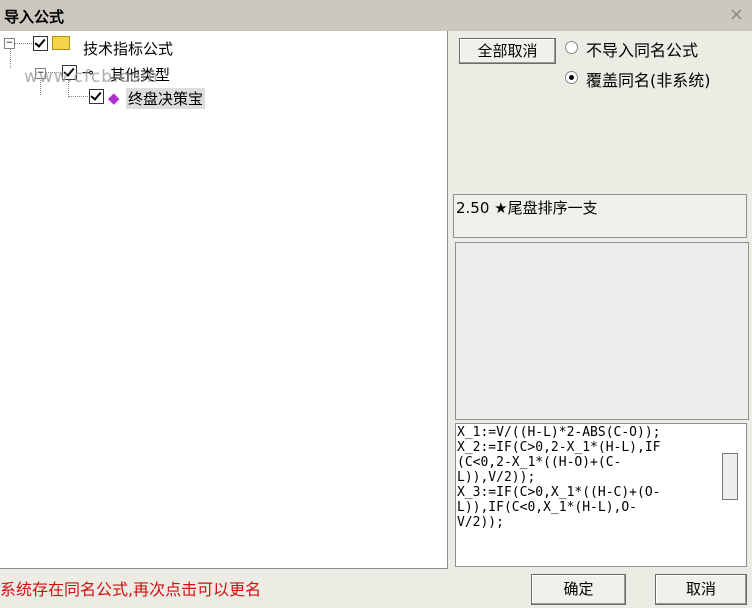 The image size is (752, 608). What do you see at coordinates (736, 14) in the screenshot?
I see `close-icon: ×` at bounding box center [736, 14].